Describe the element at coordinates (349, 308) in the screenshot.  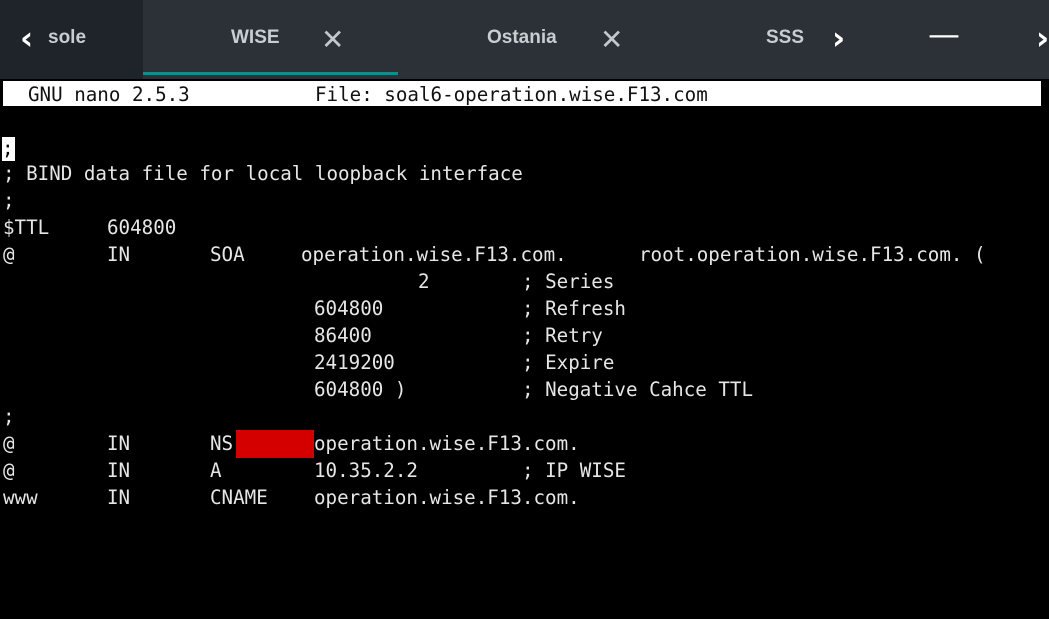
I see `soa-refresh: 604800` at that location.